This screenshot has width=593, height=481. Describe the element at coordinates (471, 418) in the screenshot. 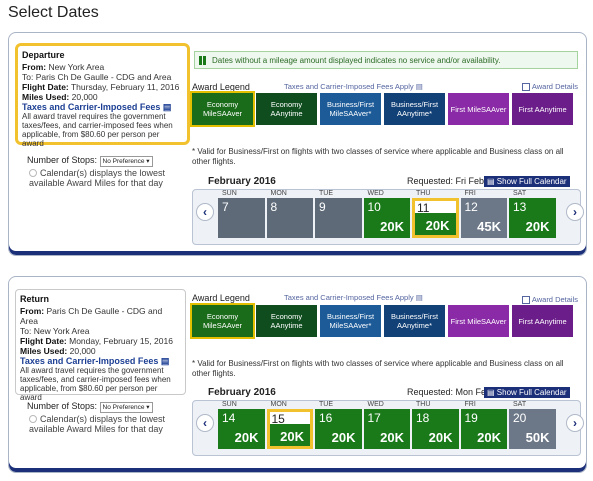

I see `day-number: 19` at that location.